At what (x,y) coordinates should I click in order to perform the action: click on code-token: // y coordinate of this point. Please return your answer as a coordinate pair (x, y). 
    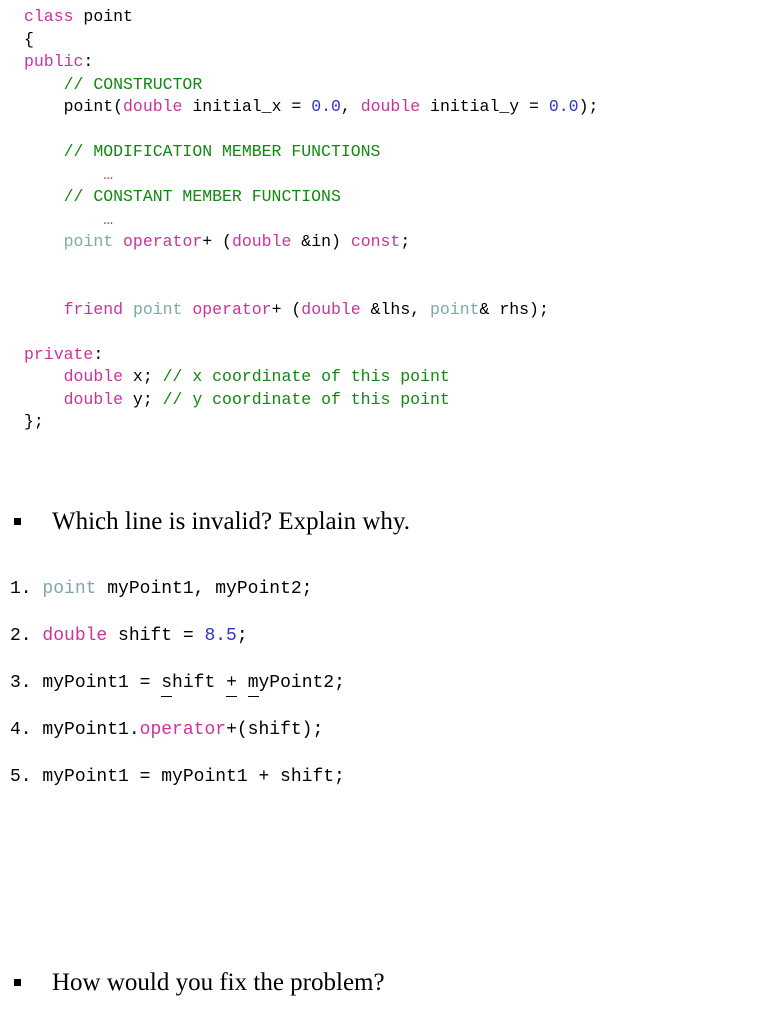
    Looking at the image, I should click on (306, 399).